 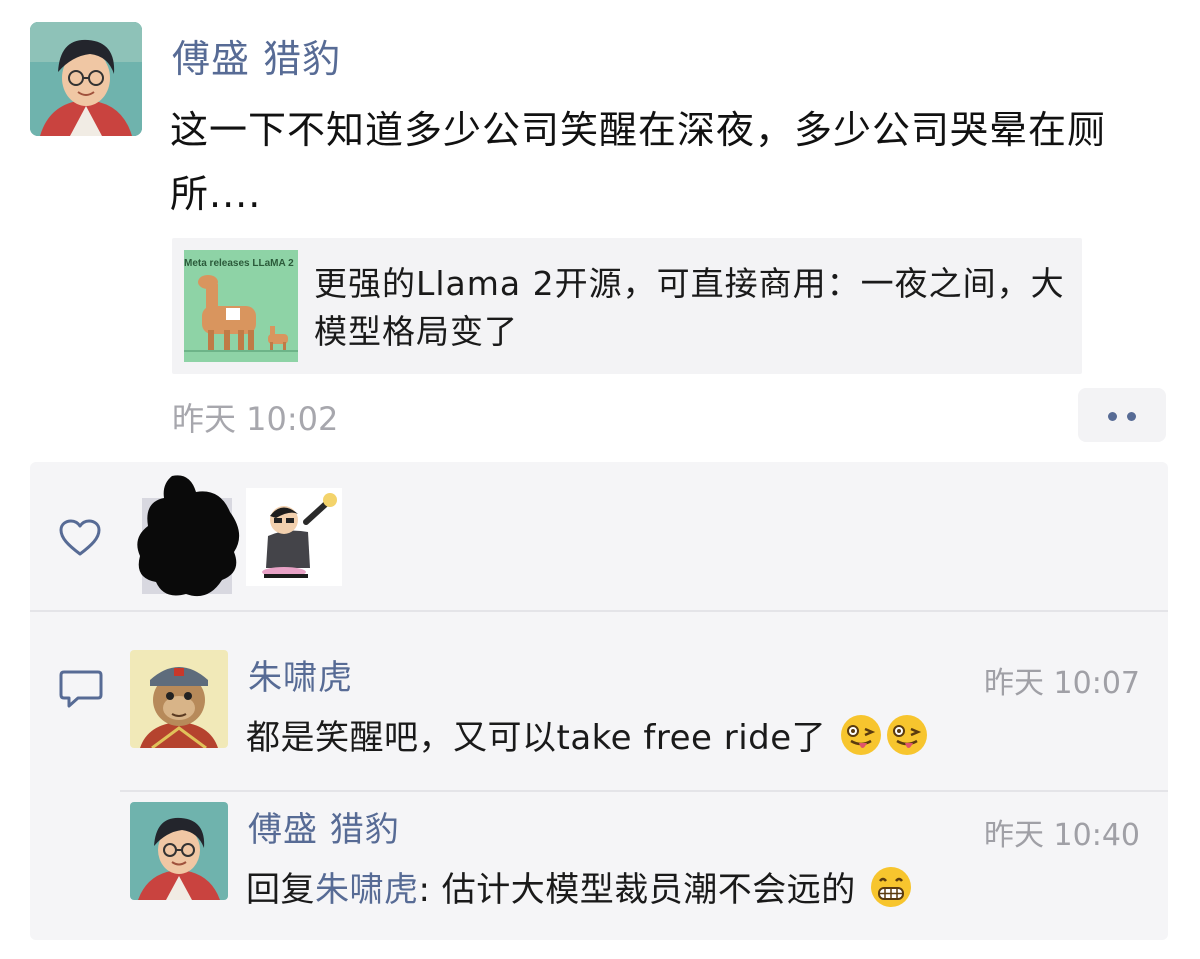 What do you see at coordinates (294, 537) in the screenshot?
I see `liker-avatar` at bounding box center [294, 537].